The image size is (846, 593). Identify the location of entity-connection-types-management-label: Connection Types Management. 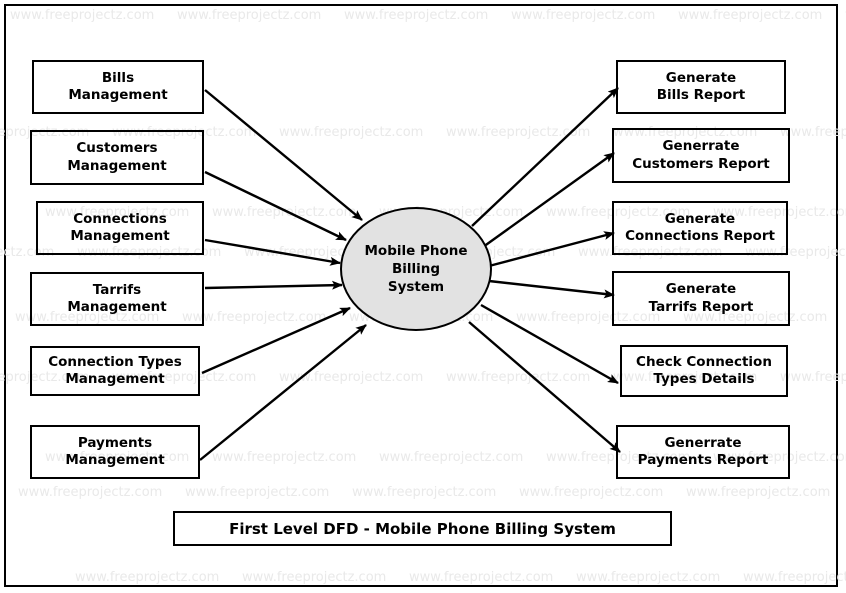
(115, 370).